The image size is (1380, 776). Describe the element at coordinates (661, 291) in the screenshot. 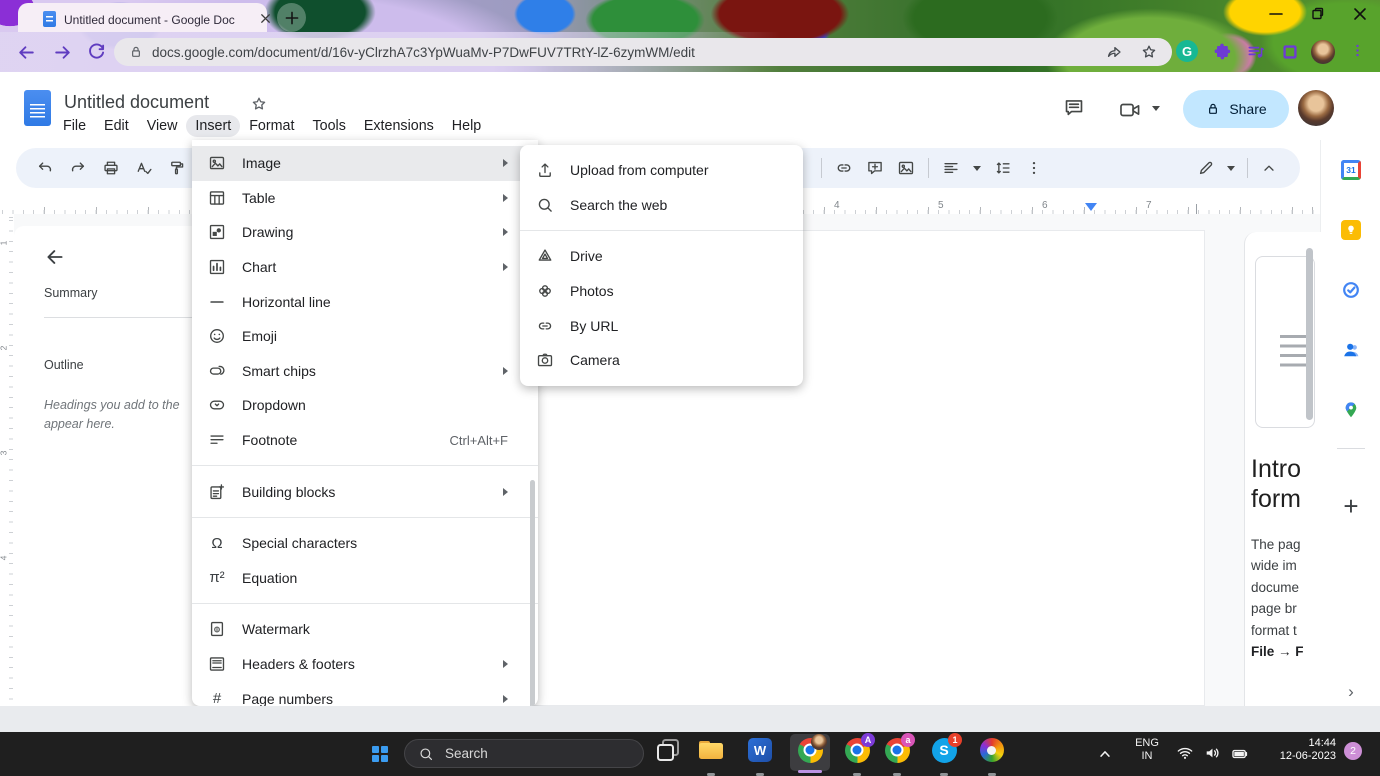

I see `menu-item-photos: Photos` at that location.